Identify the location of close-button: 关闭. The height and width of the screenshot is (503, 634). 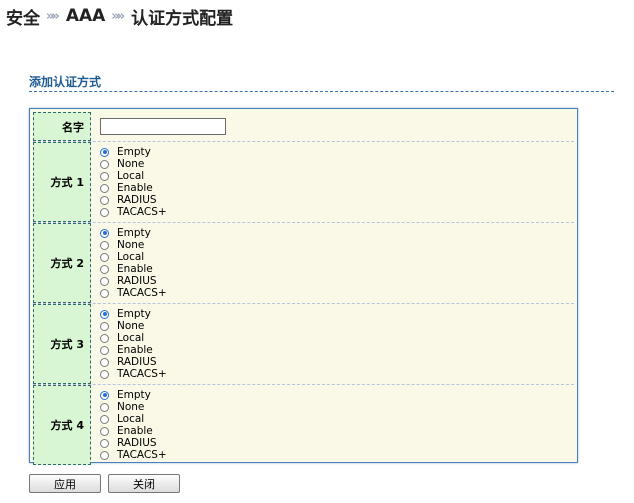
(144, 483).